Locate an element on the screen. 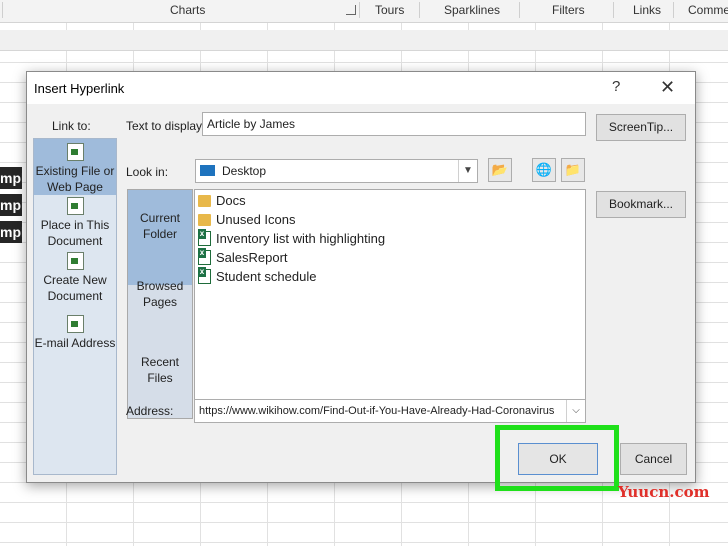 The height and width of the screenshot is (546, 728). list-item: Student schedule is located at coordinates (257, 276).